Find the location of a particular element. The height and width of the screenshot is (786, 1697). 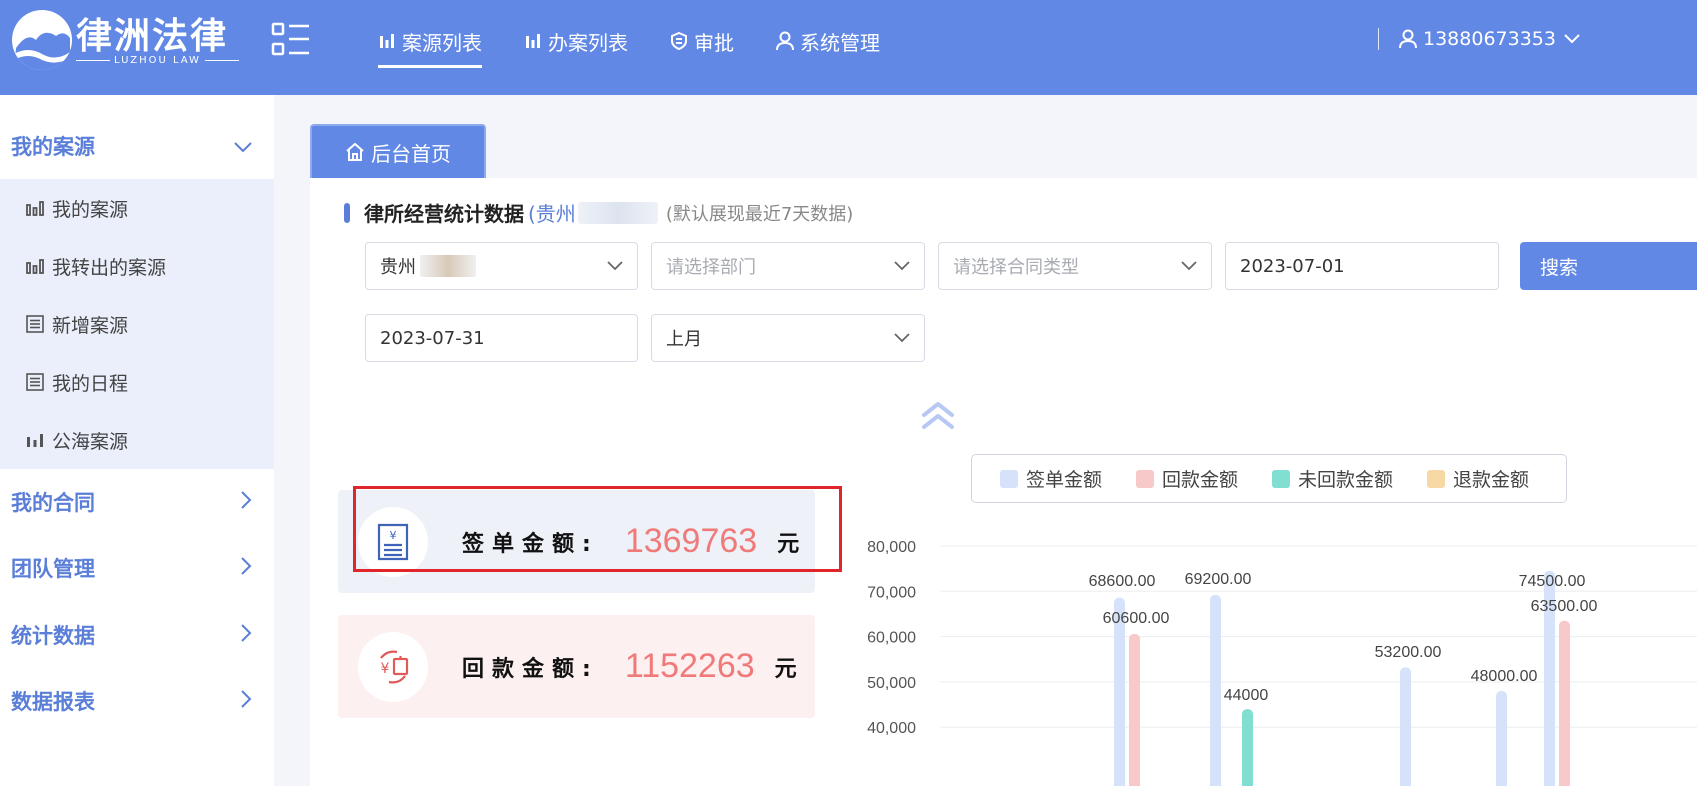

menu-toggle-icon is located at coordinates (291, 40).